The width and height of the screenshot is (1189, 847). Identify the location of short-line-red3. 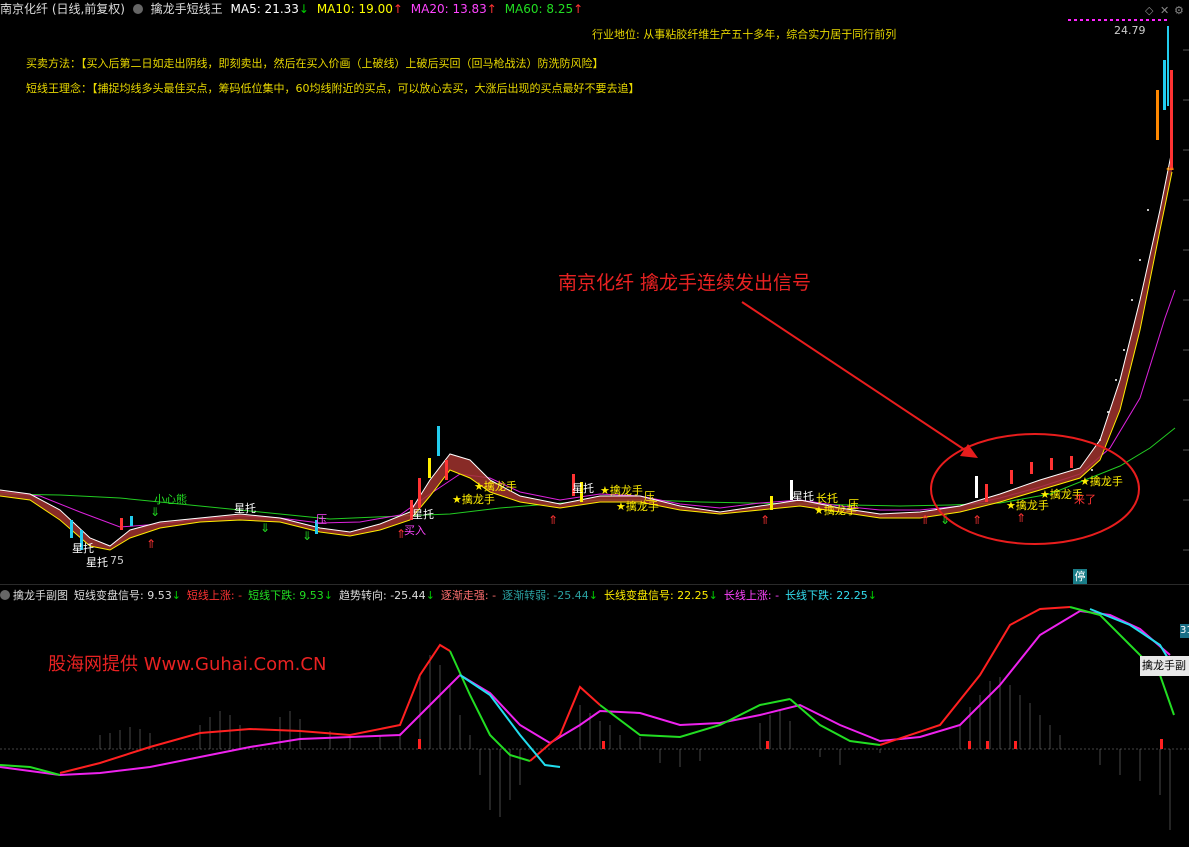
(975, 676).